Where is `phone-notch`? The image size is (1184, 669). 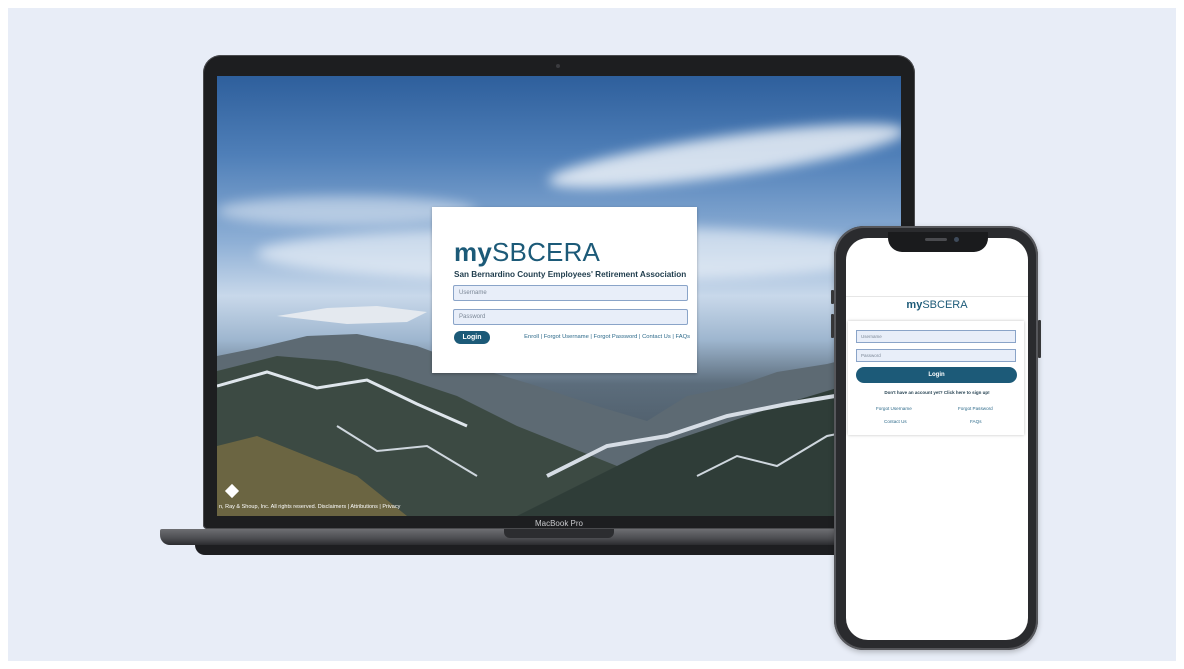 phone-notch is located at coordinates (938, 242).